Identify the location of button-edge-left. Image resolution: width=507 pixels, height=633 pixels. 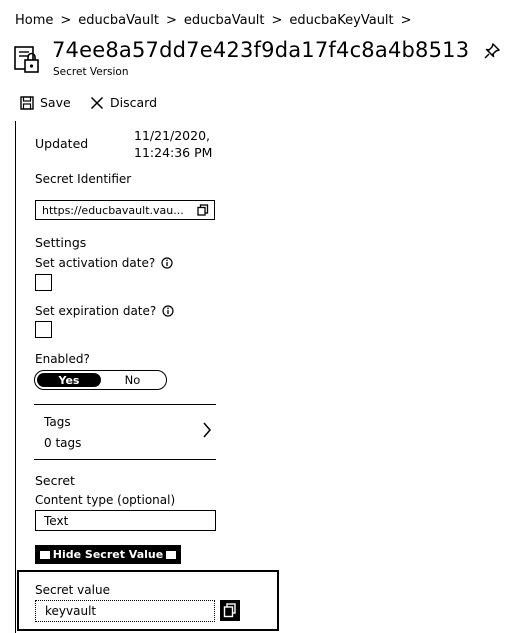
(44, 554).